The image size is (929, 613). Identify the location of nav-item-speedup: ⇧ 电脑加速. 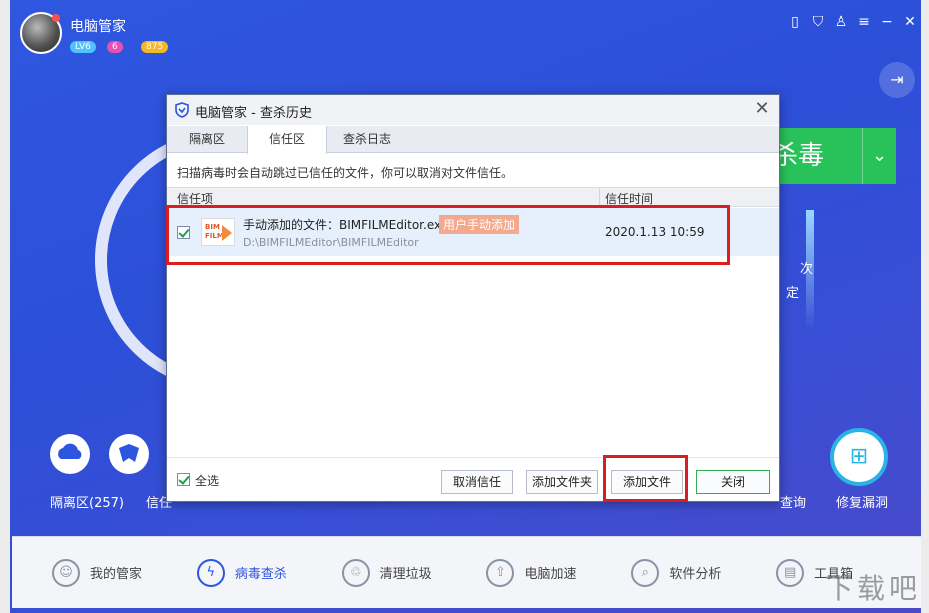
(558, 573).